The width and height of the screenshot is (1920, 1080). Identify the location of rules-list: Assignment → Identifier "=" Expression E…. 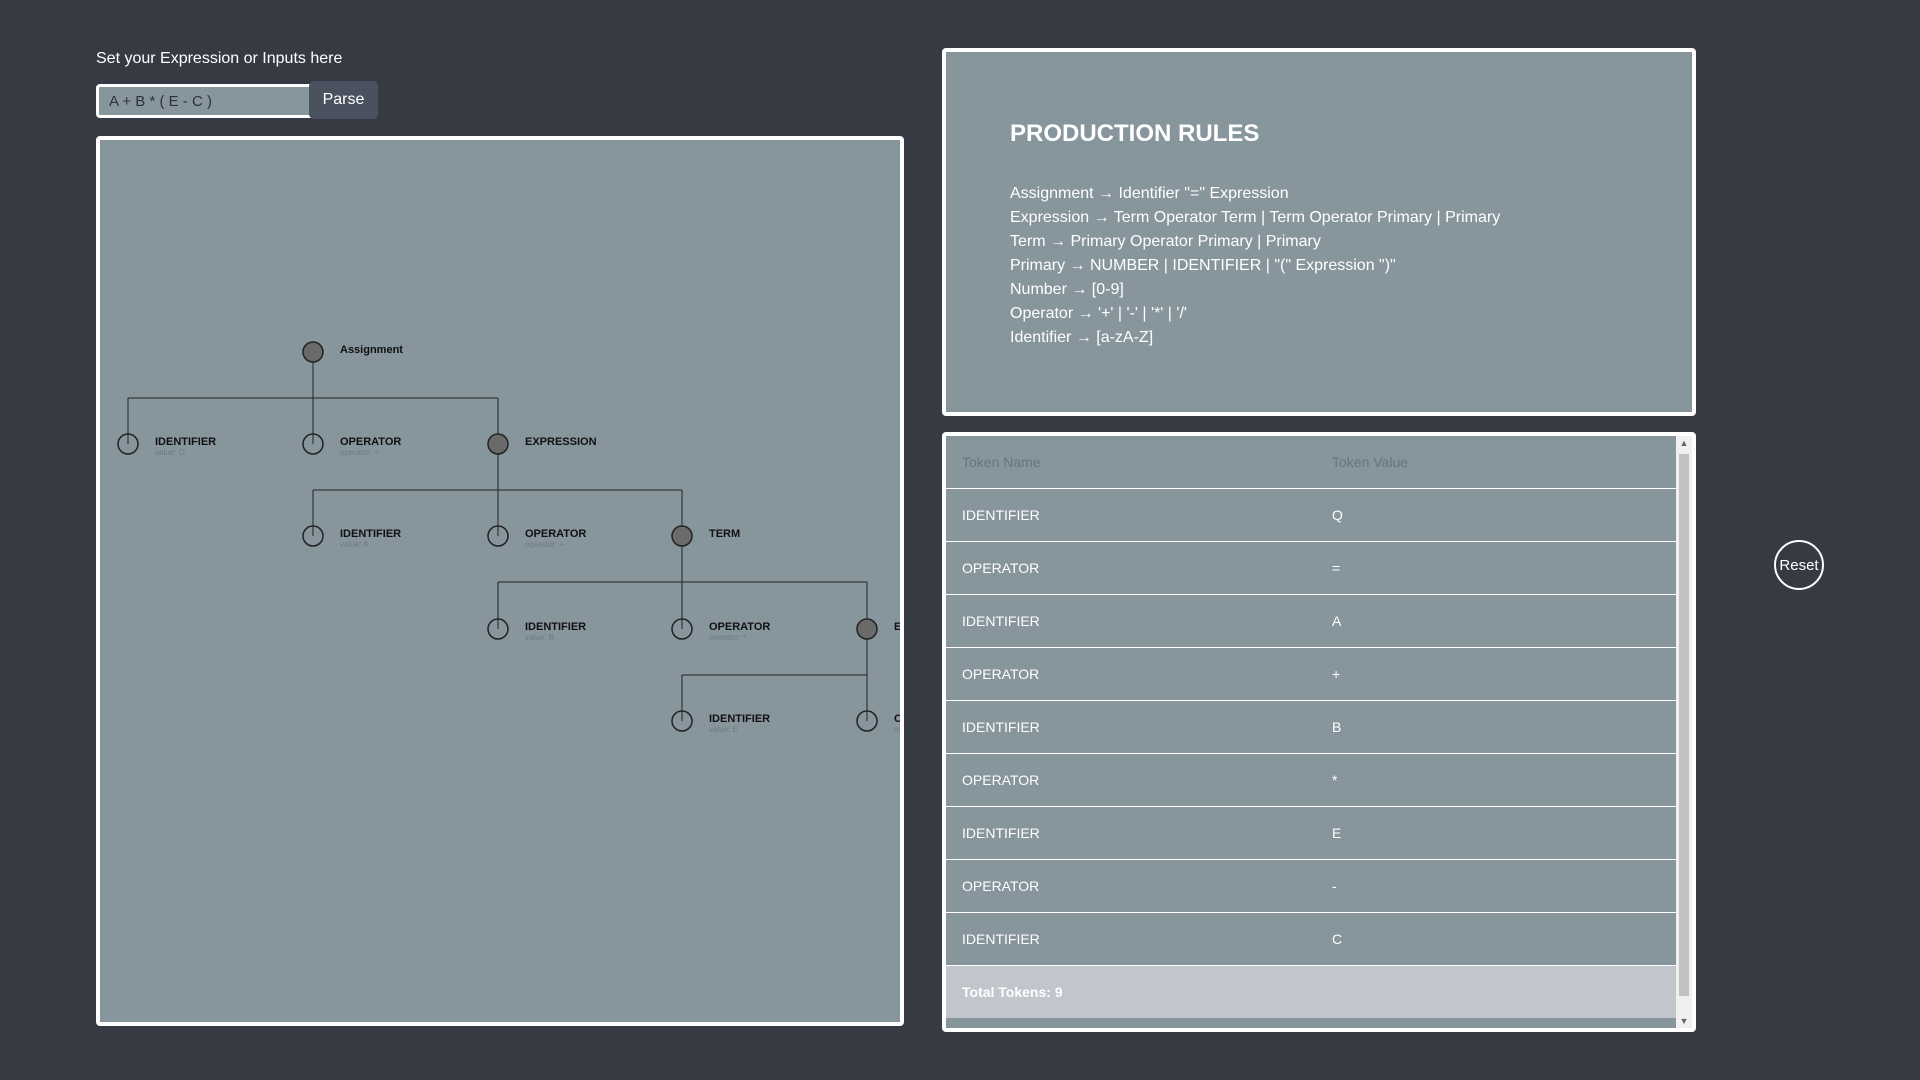
(1255, 266).